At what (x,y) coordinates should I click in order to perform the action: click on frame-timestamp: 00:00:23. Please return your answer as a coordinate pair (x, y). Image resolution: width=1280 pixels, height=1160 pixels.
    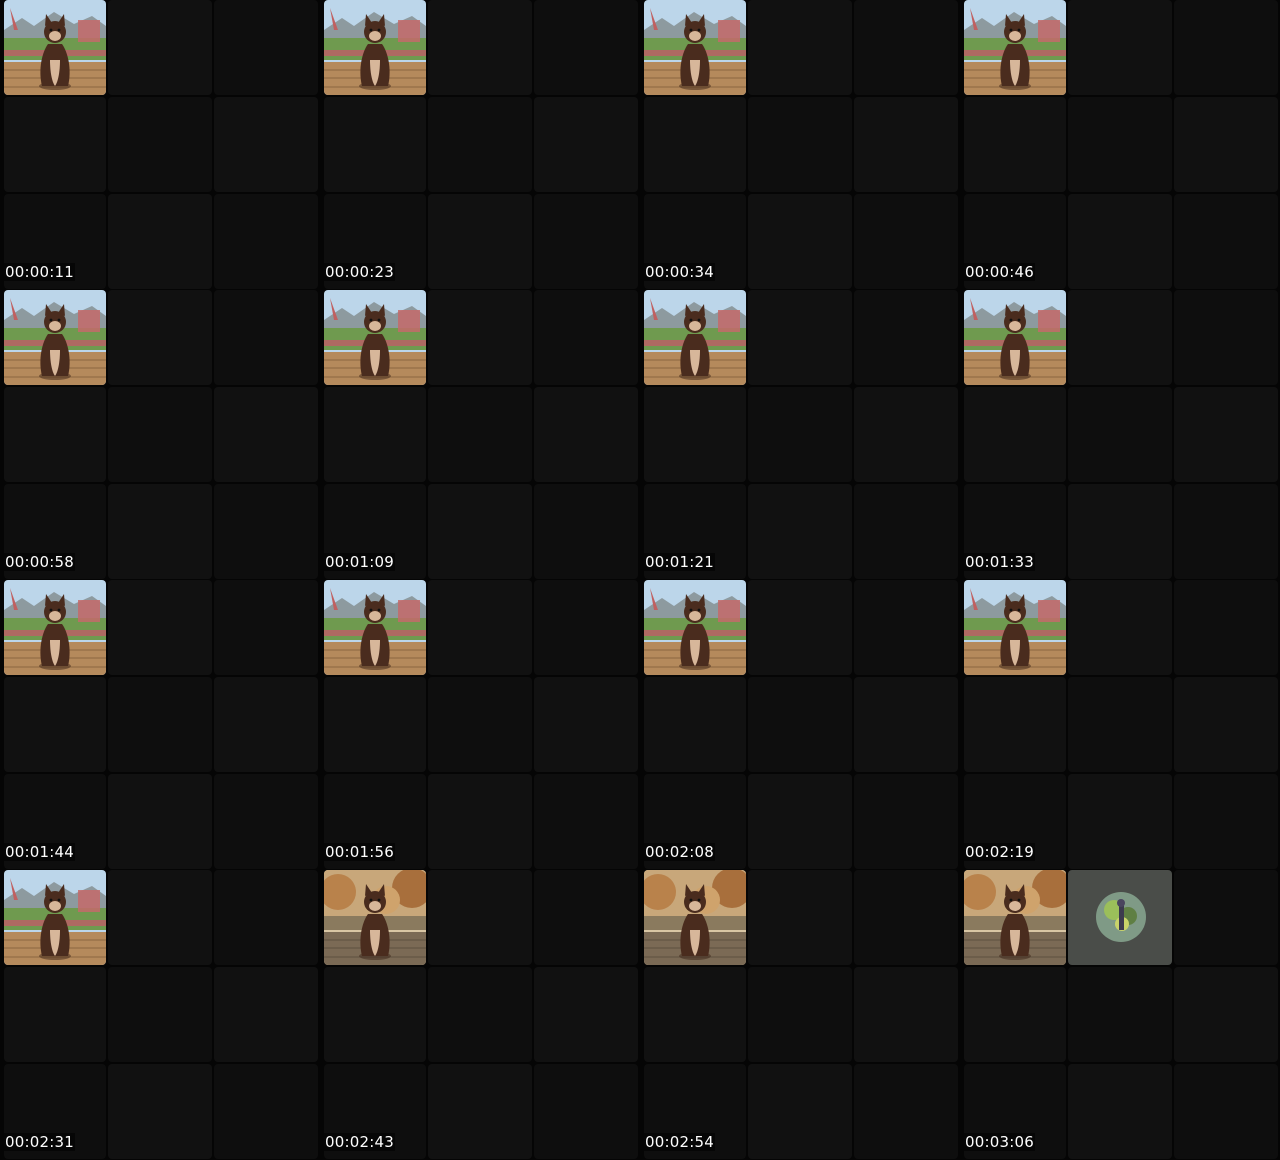
    Looking at the image, I should click on (359, 272).